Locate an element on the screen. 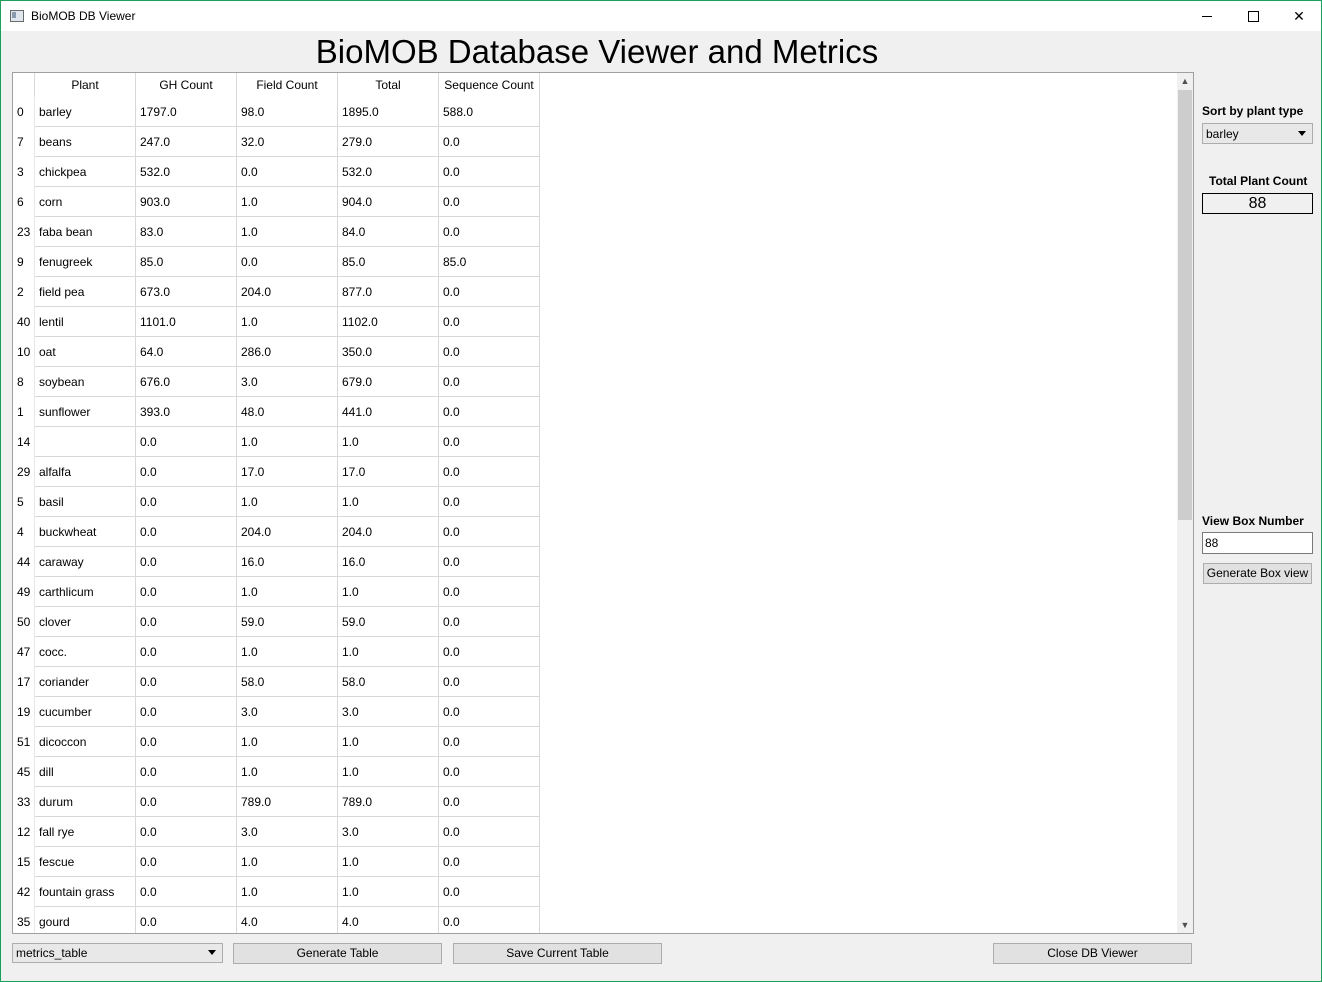 This screenshot has width=1322, height=982. table-cell-plant: dill is located at coordinates (85, 771).